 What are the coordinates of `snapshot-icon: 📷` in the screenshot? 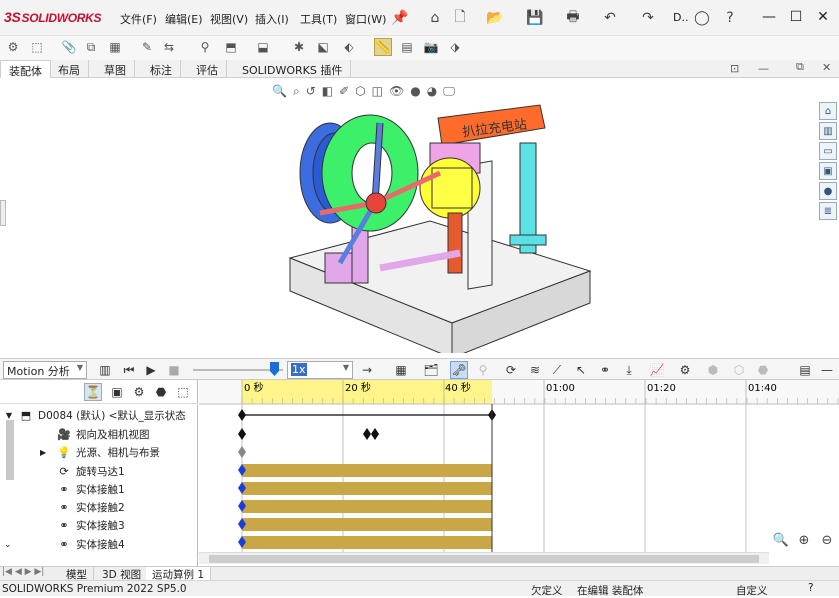 It's located at (431, 47).